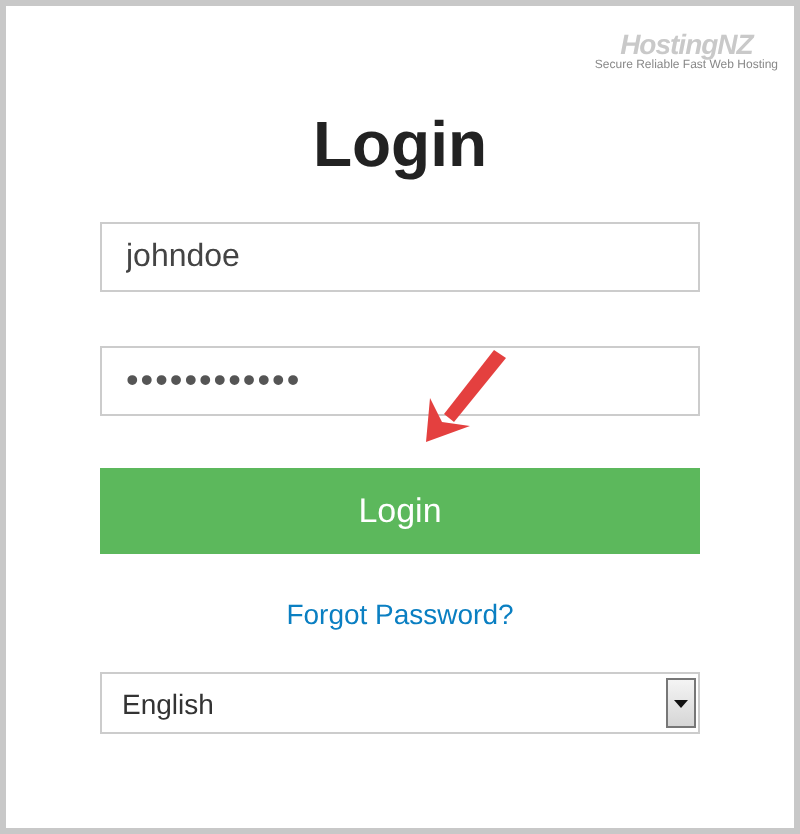 Image resolution: width=800 pixels, height=834 pixels. What do you see at coordinates (400, 144) in the screenshot?
I see `login-title: Login` at bounding box center [400, 144].